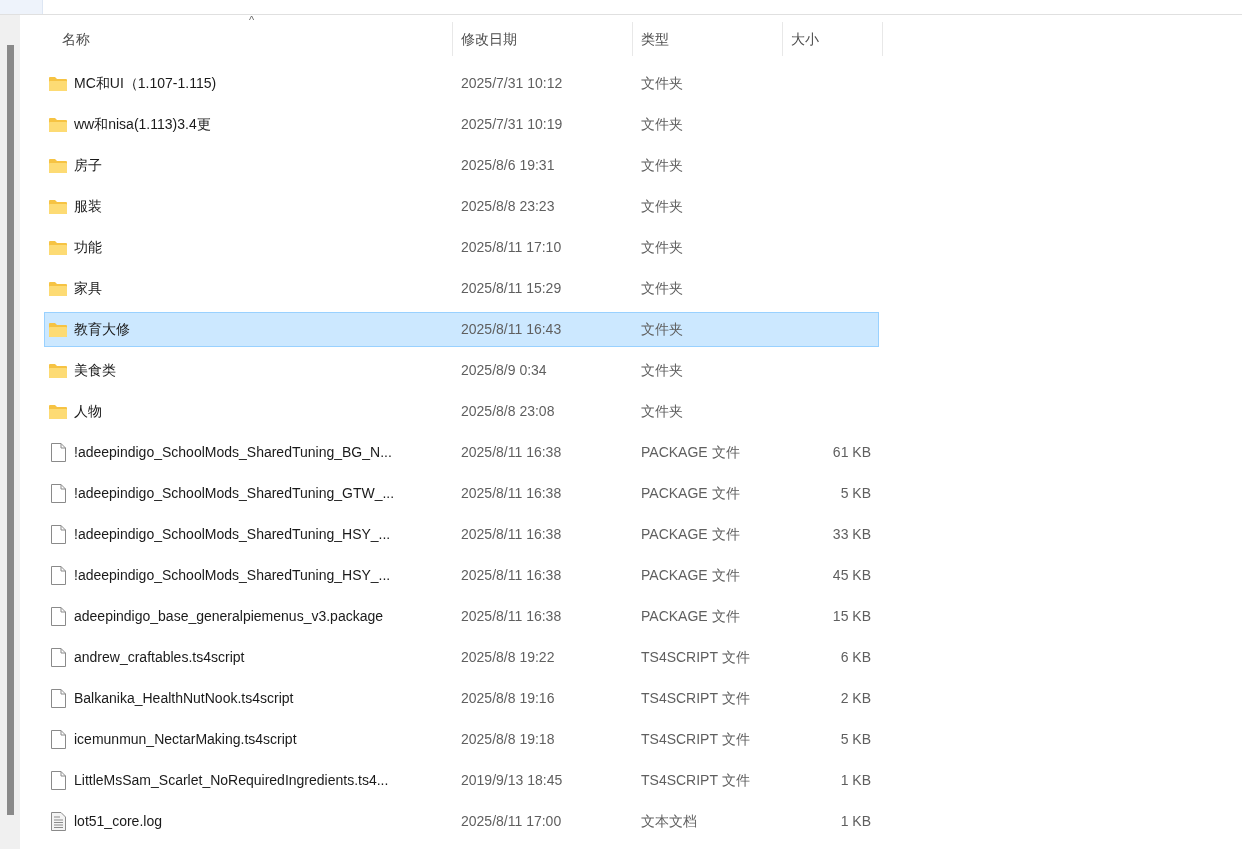  I want to click on file-row: adeepindigo_base_generalpiemenus_v3.package 2025/8/11 16:38 PACKAGE 文件 15 KB, so click(461, 616).